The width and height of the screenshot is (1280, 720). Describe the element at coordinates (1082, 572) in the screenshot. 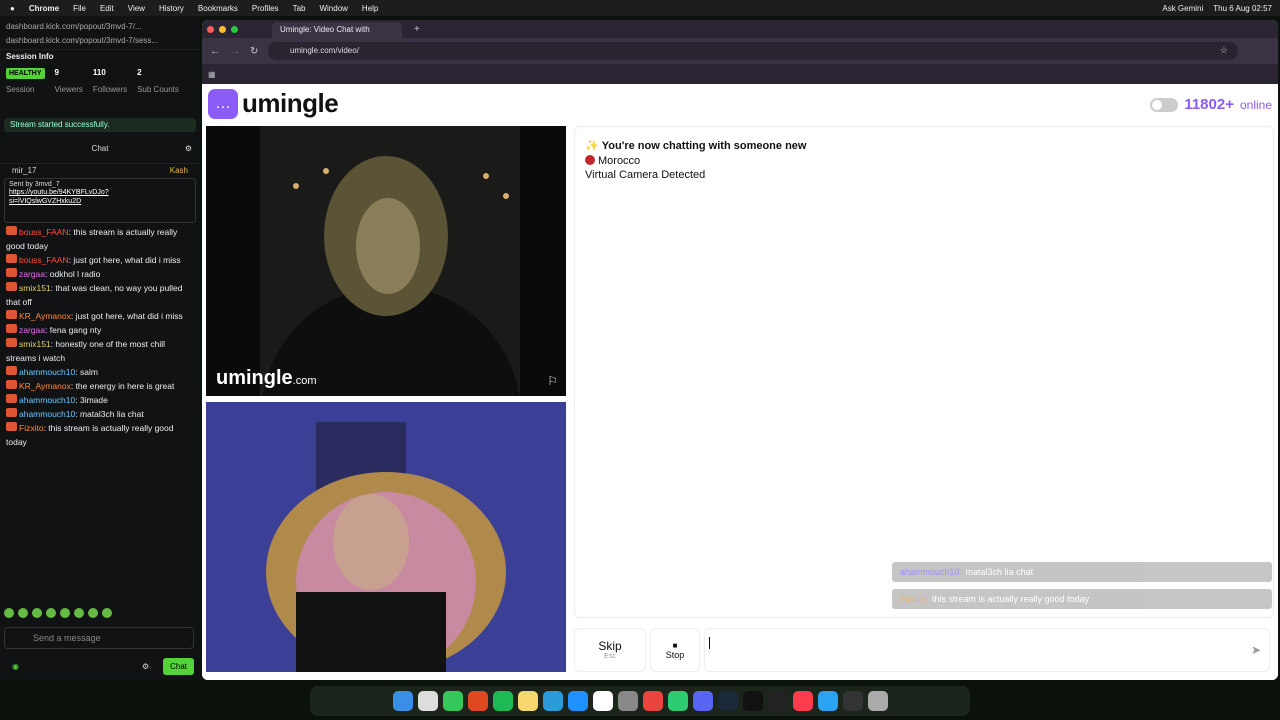

I see `overlay-chat-message: ahammouch10 matal3ch lia chat` at that location.